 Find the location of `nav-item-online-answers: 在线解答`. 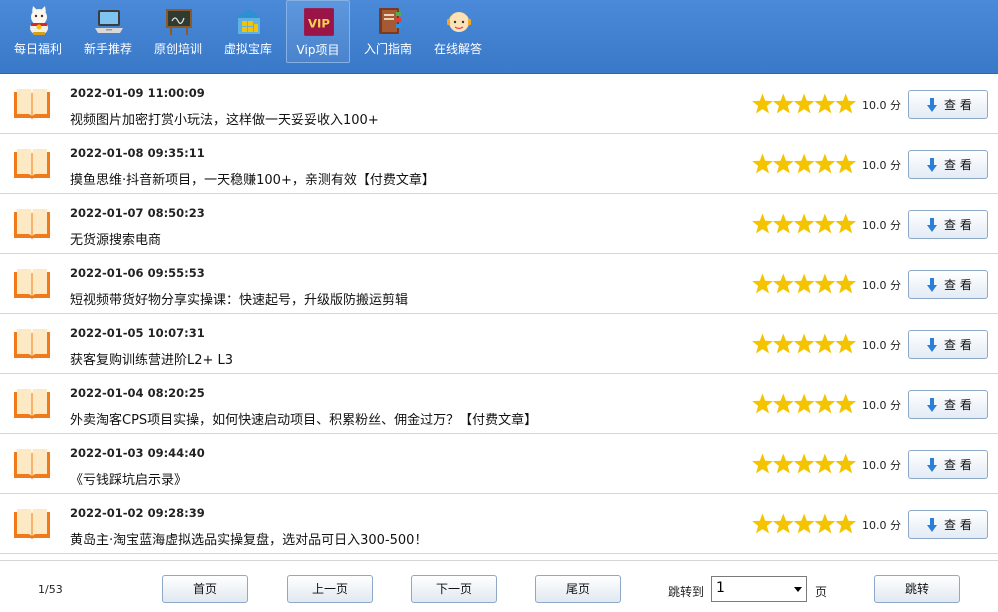

nav-item-online-answers: 在线解答 is located at coordinates (458, 31).